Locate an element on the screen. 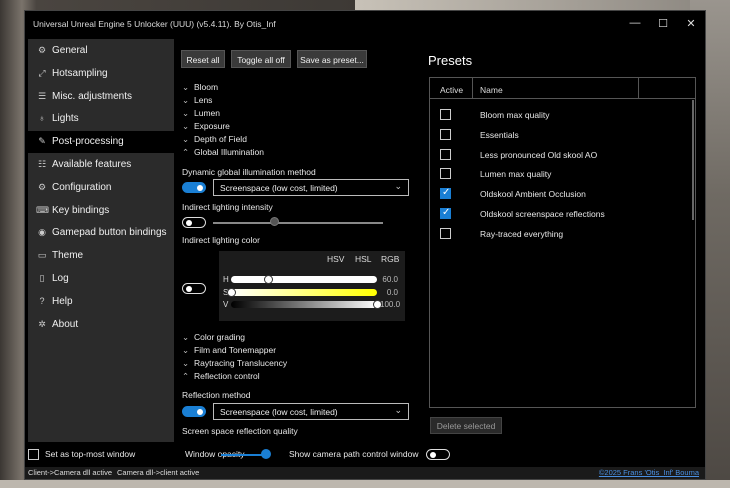 The width and height of the screenshot is (730, 488). camera-path-toggle is located at coordinates (438, 454).